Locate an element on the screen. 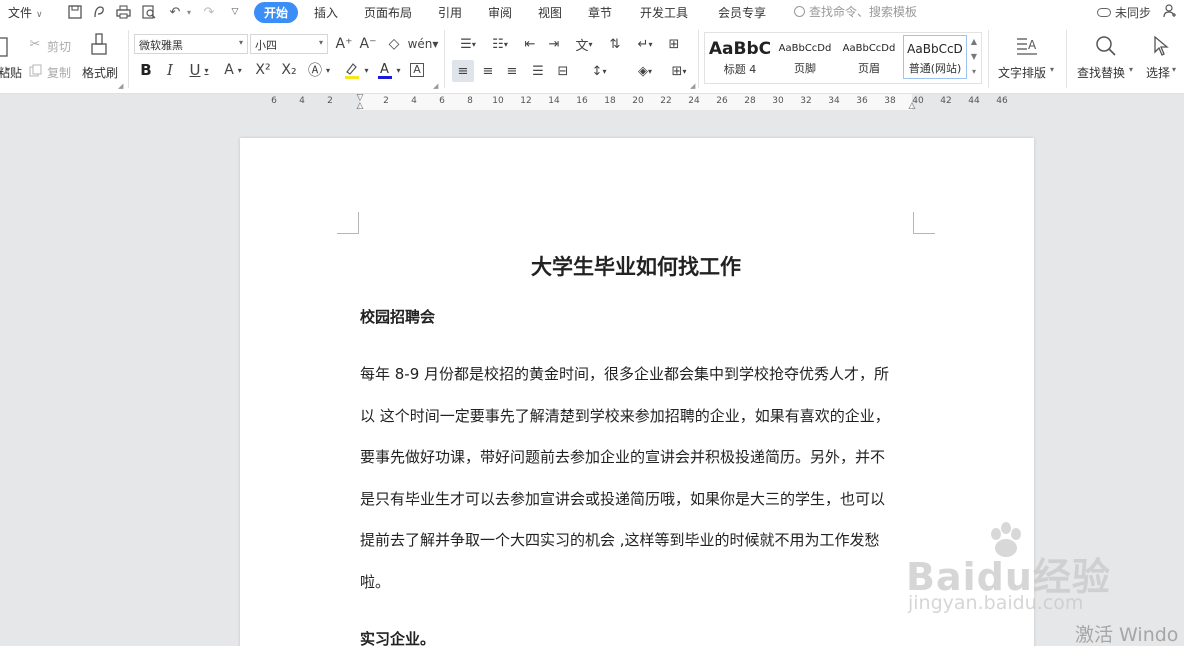  font-group-expander-icon: ◢ is located at coordinates (435, 86).